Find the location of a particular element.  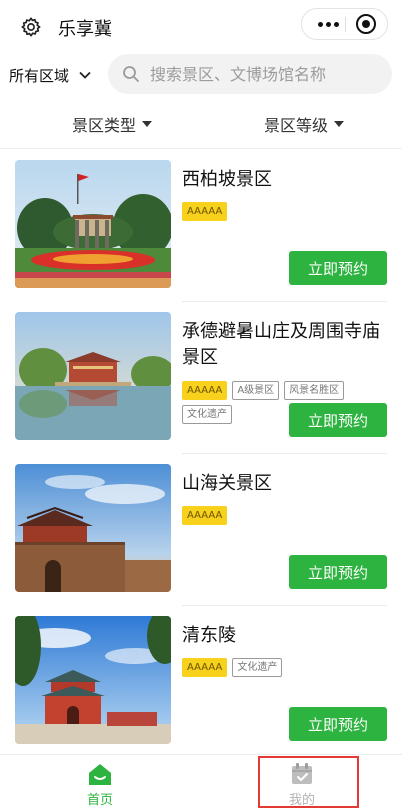

scenic-type-filter: 景区类型 is located at coordinates (112, 124).